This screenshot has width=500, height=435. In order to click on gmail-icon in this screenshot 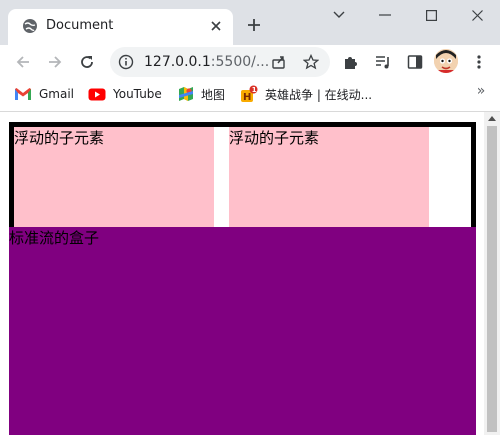, I will do `click(23, 94)`.